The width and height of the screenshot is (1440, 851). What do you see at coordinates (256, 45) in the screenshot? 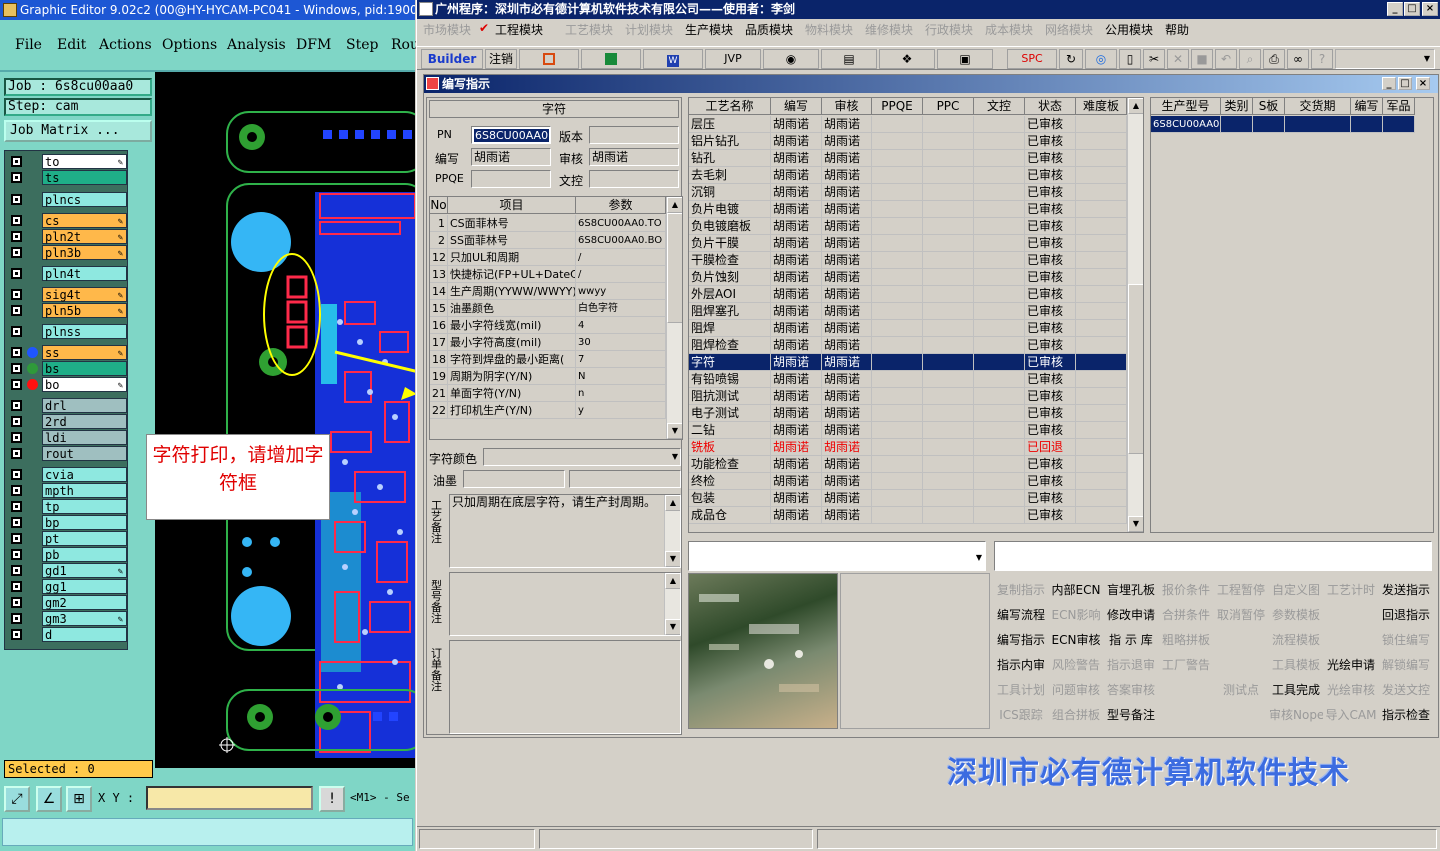
I see `menu-analysis: Analysis` at bounding box center [256, 45].